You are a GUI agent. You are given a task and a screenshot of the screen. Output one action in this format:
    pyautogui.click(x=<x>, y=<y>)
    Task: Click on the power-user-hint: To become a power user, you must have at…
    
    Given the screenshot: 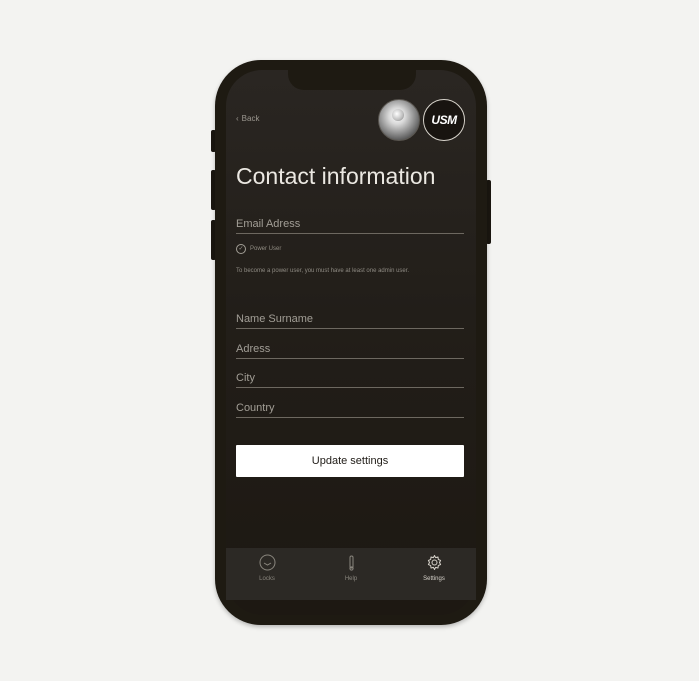 What is the action you would take?
    pyautogui.click(x=323, y=271)
    